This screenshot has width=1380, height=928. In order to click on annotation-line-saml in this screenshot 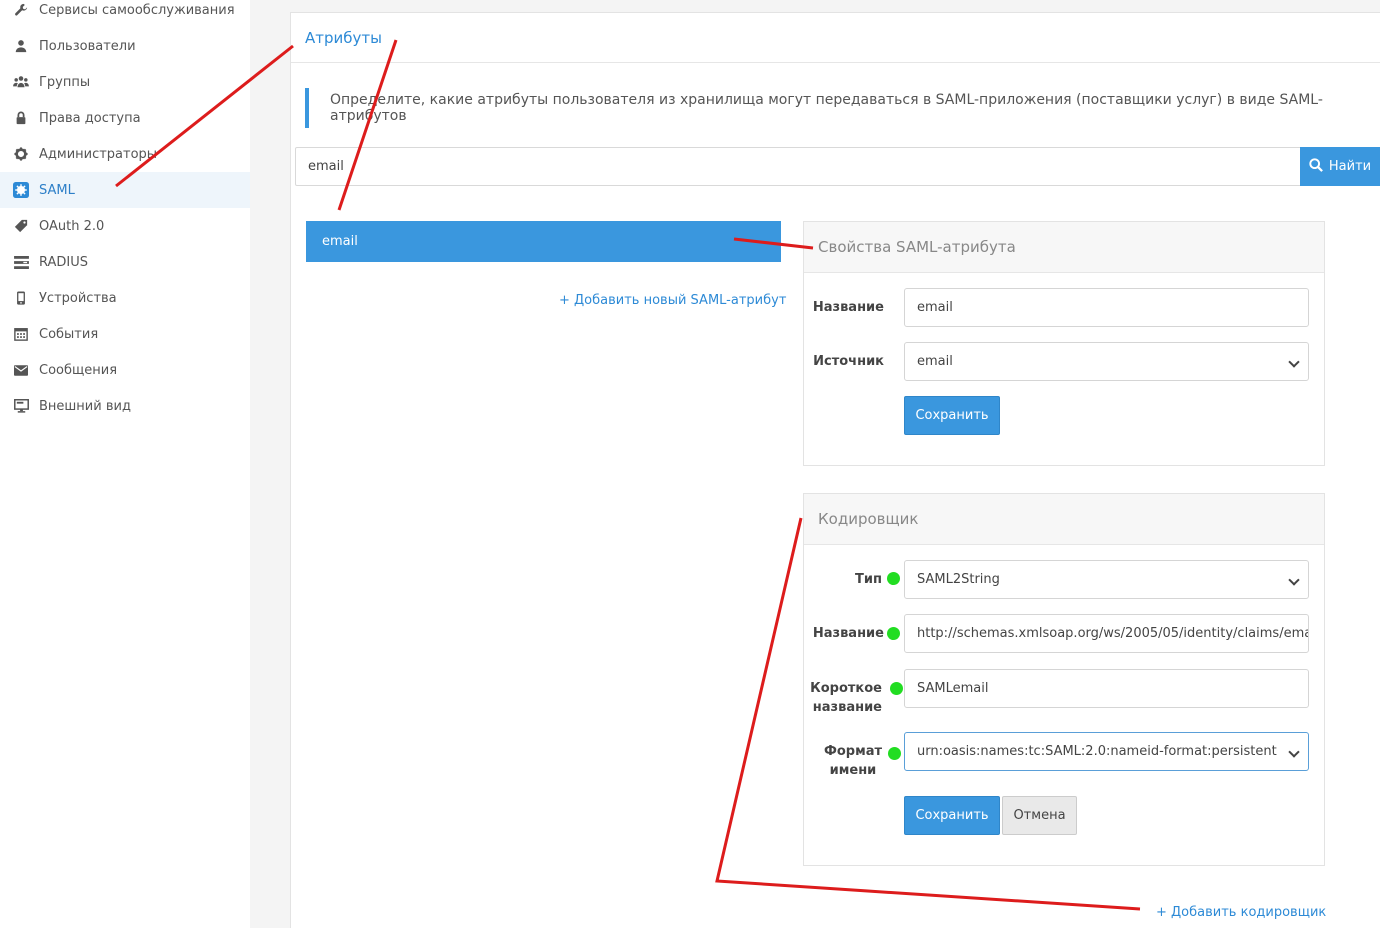, I will do `click(204, 116)`.